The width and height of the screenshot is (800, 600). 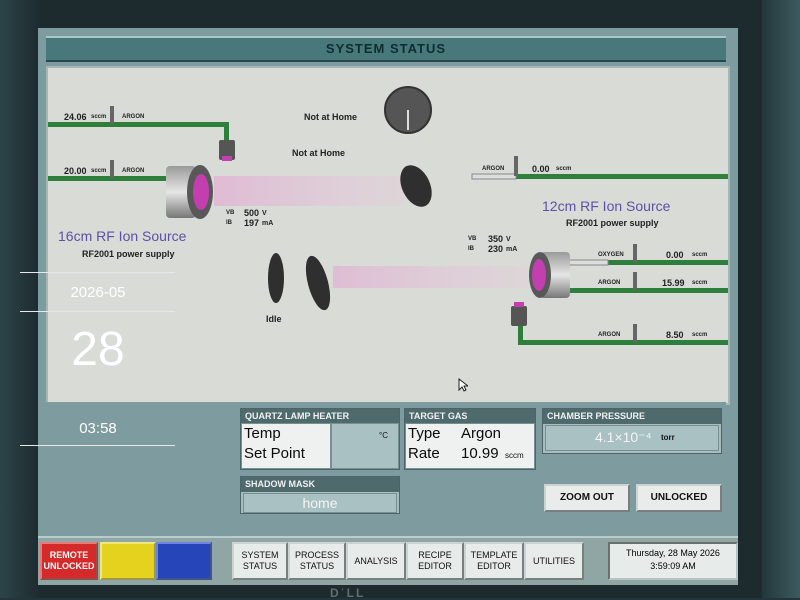 What do you see at coordinates (184, 561) in the screenshot?
I see `blue-indicator-button` at bounding box center [184, 561].